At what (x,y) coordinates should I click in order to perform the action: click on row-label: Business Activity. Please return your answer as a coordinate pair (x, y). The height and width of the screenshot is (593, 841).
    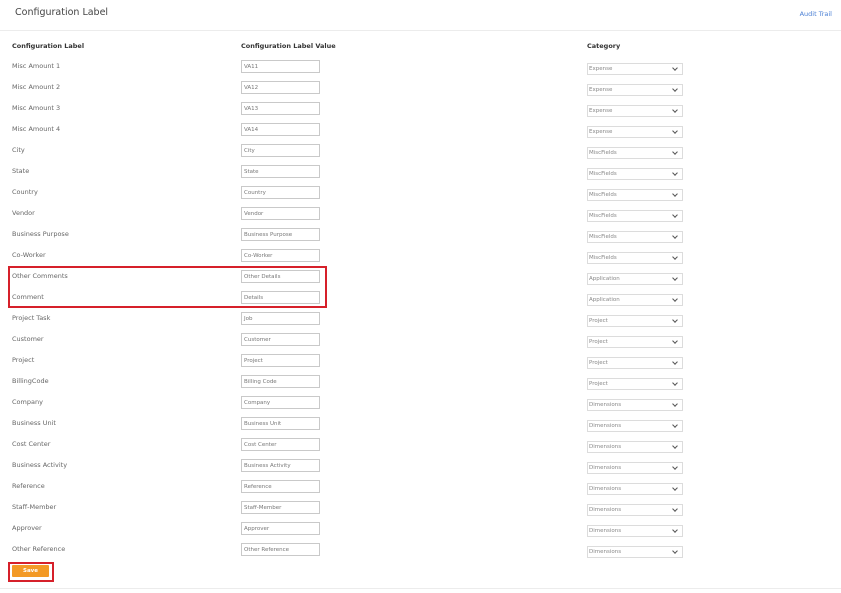
    Looking at the image, I should click on (40, 465).